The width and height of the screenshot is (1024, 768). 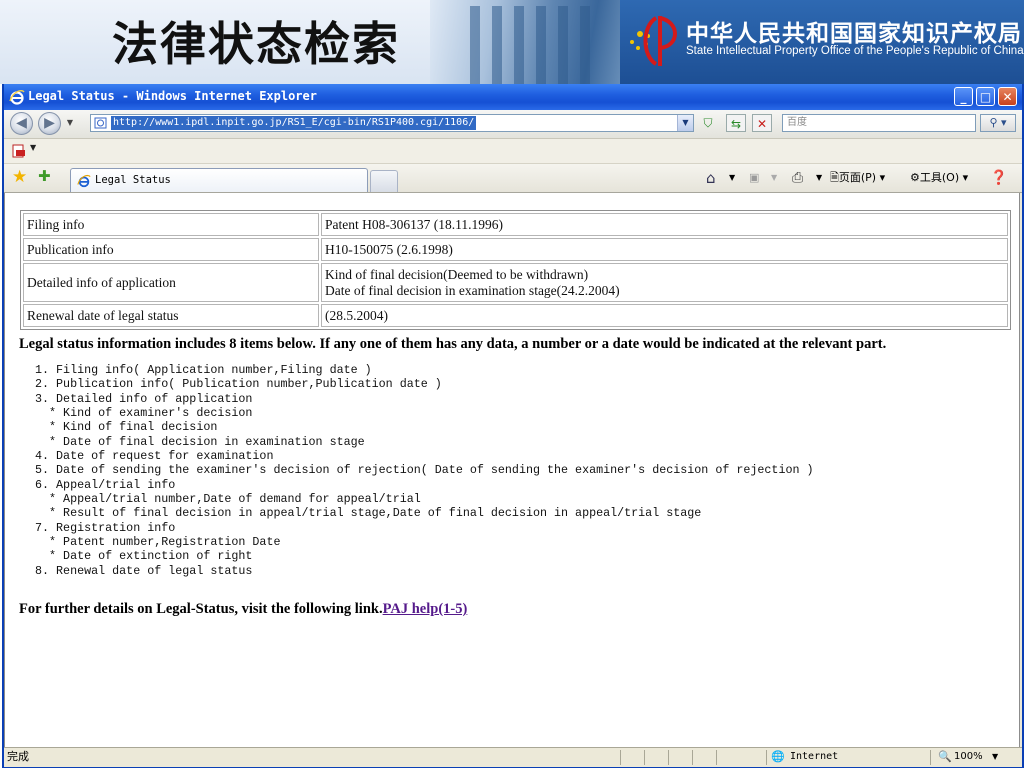 What do you see at coordinates (44, 176) in the screenshot?
I see `add-favorites-icon: ✚` at bounding box center [44, 176].